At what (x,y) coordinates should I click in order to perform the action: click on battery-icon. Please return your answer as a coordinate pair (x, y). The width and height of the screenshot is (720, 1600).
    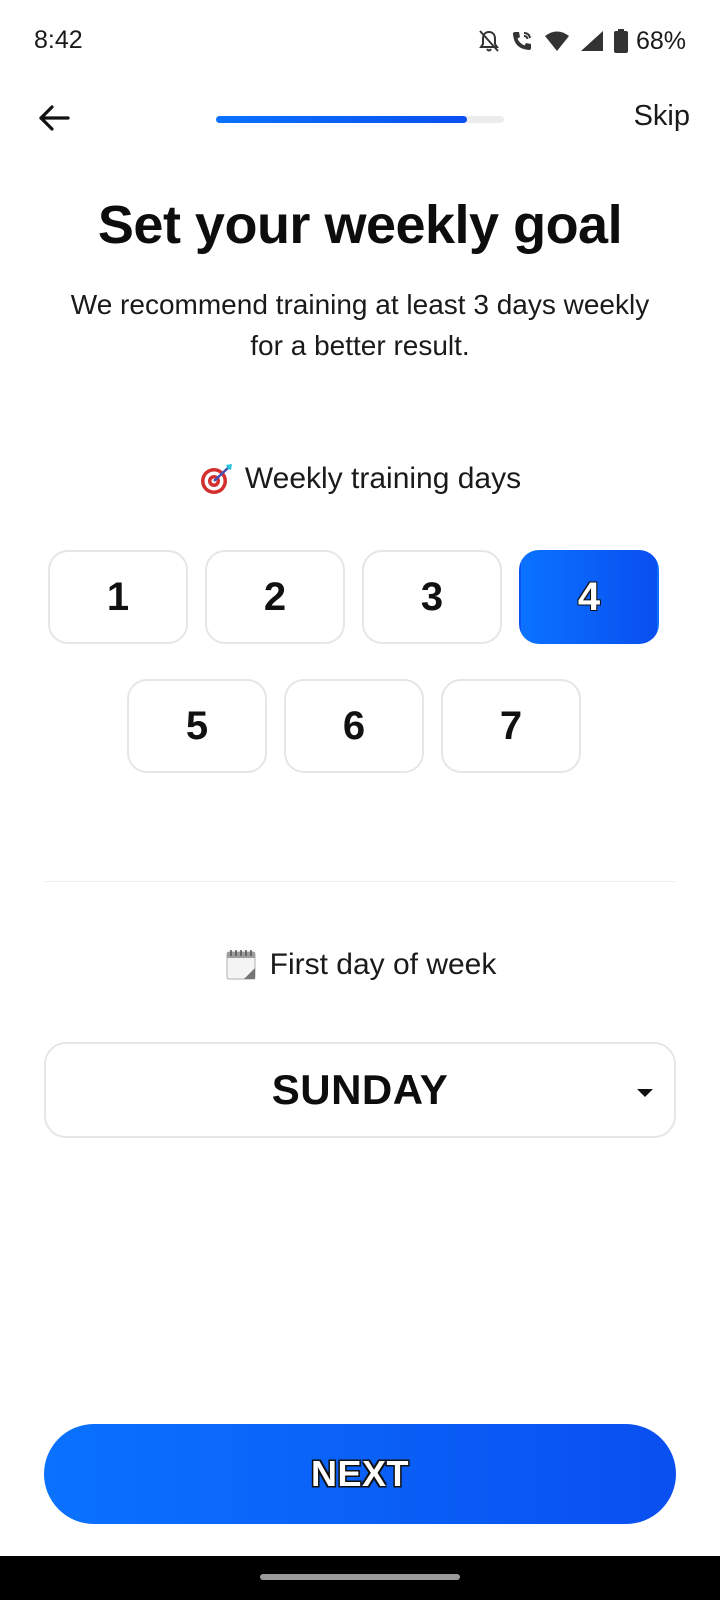
    Looking at the image, I should click on (620, 41).